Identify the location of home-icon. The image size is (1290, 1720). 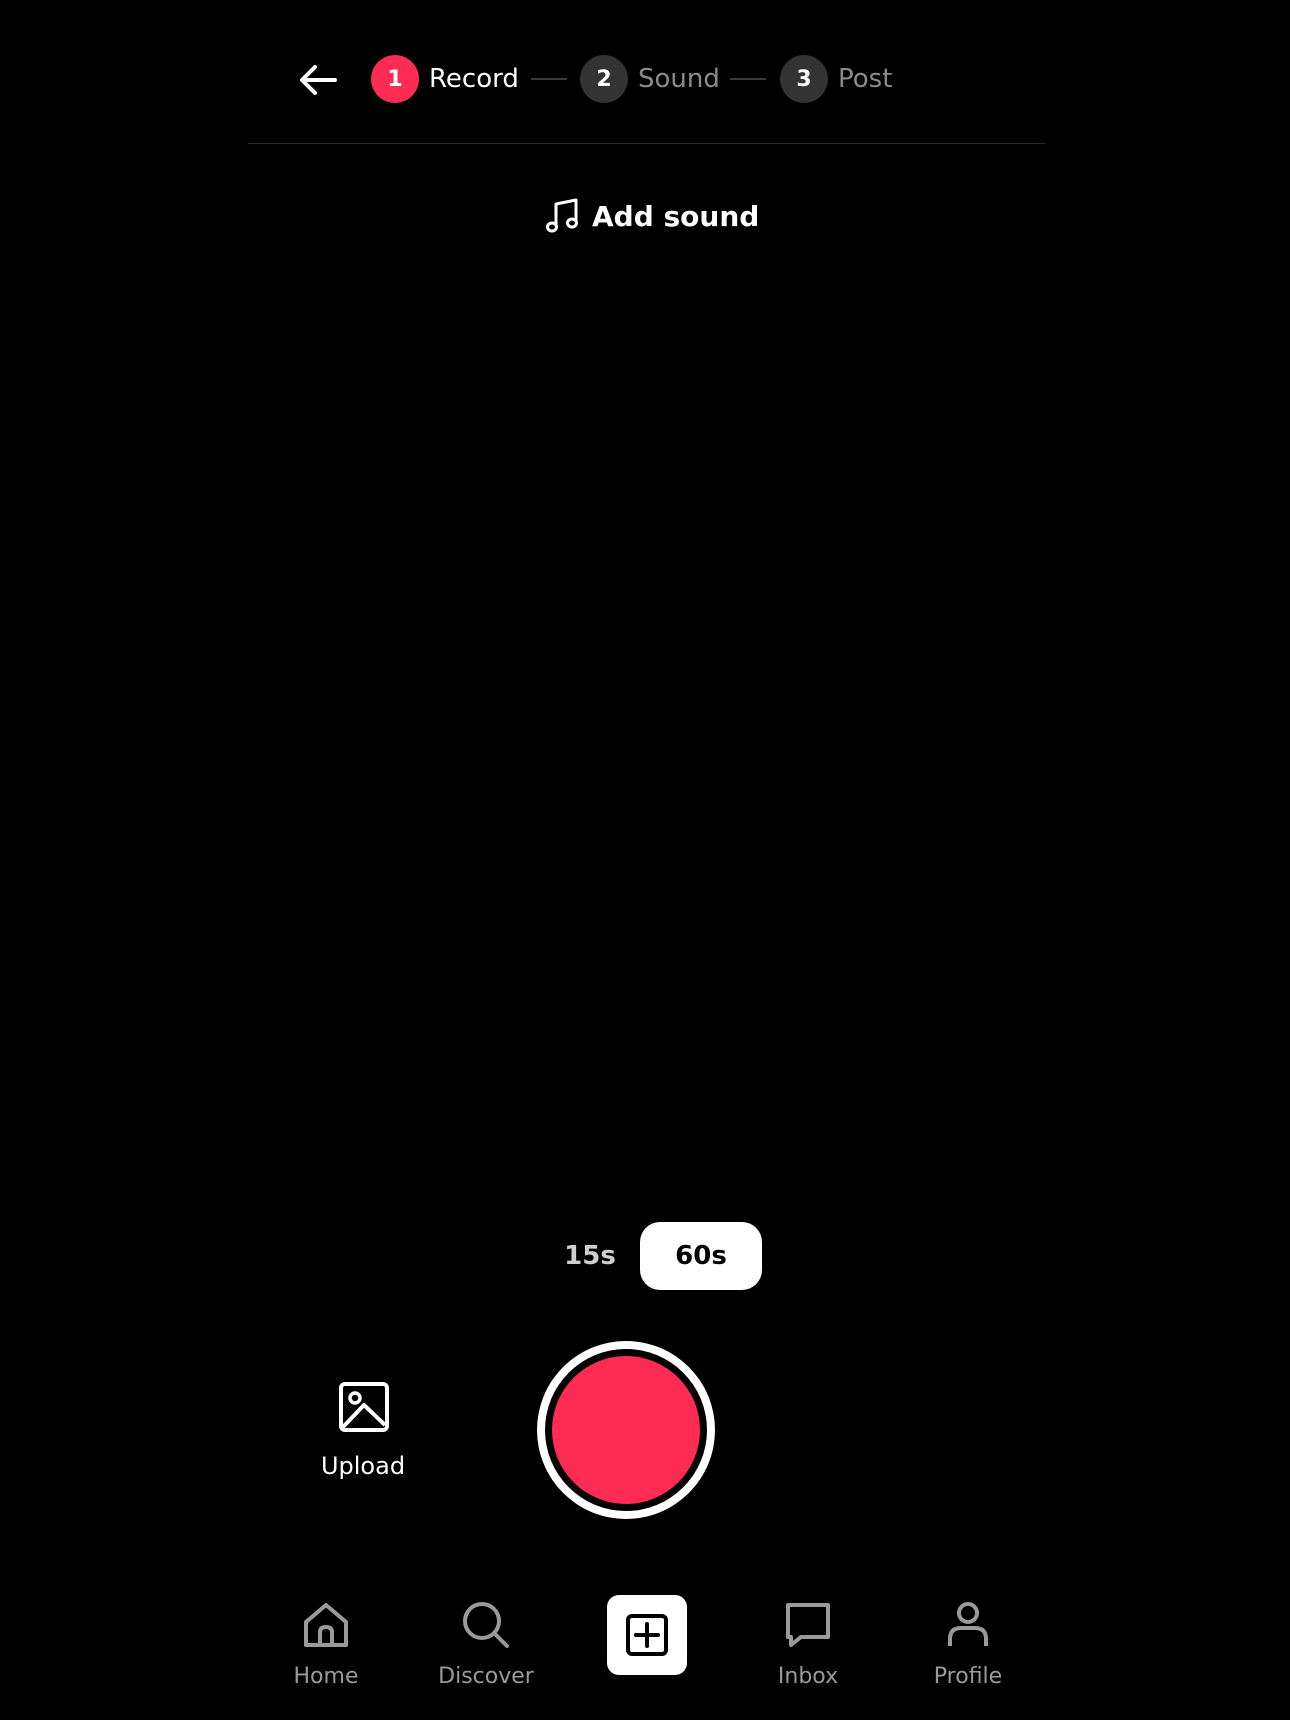
(326, 1625).